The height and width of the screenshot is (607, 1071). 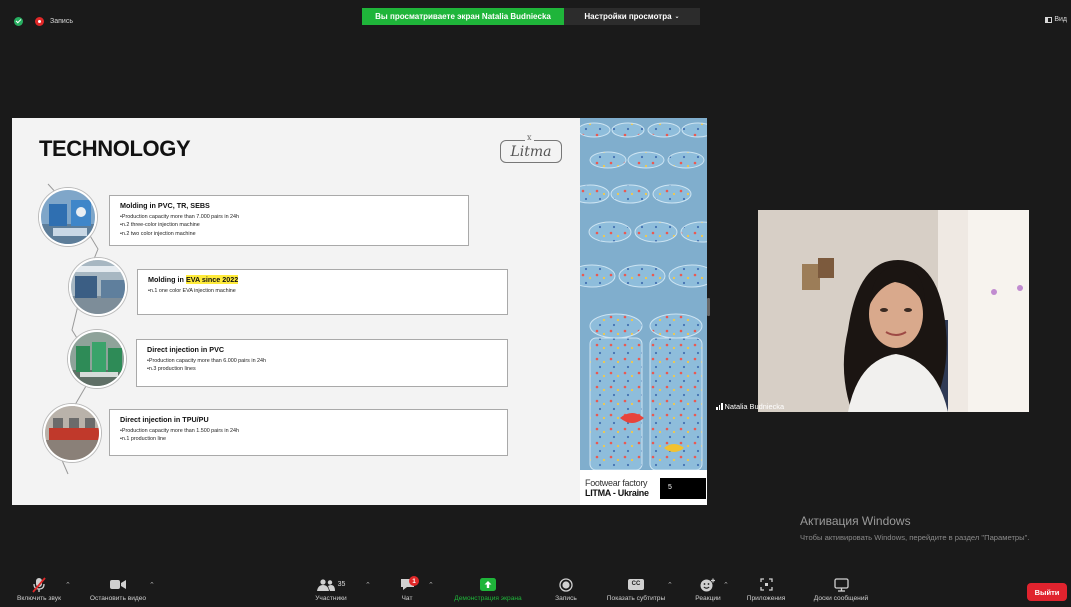 I want to click on video-options-caret-icon: ⌃, so click(x=152, y=585).